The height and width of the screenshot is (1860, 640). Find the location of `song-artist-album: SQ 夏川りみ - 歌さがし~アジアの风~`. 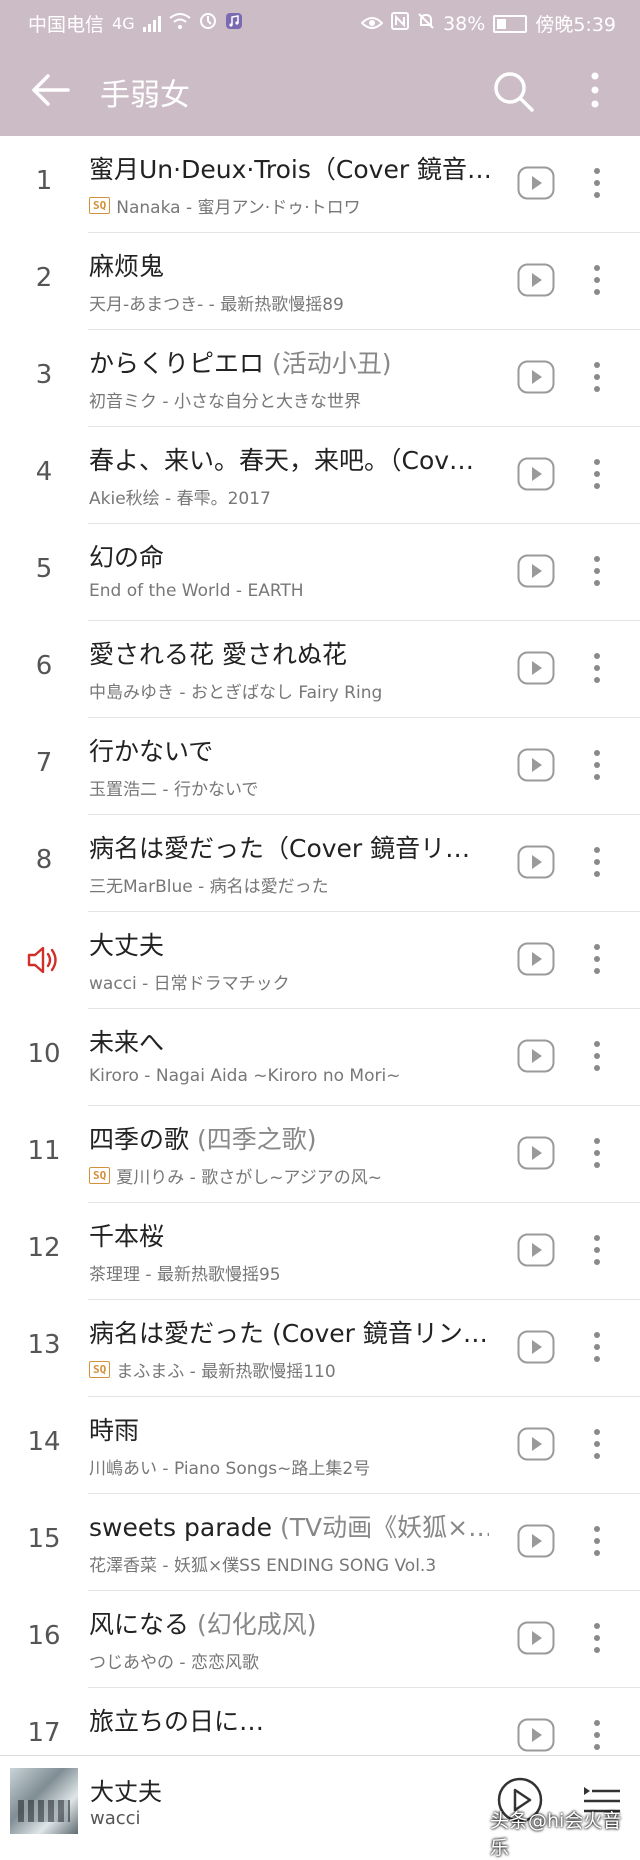

song-artist-album: SQ 夏川りみ - 歌さがし~アジアの风~ is located at coordinates (294, 1175).